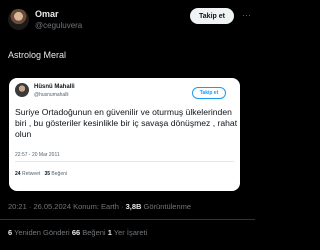 The width and height of the screenshot is (320, 250). Describe the element at coordinates (212, 16) in the screenshot. I see `follow-button: Takip et` at that location.